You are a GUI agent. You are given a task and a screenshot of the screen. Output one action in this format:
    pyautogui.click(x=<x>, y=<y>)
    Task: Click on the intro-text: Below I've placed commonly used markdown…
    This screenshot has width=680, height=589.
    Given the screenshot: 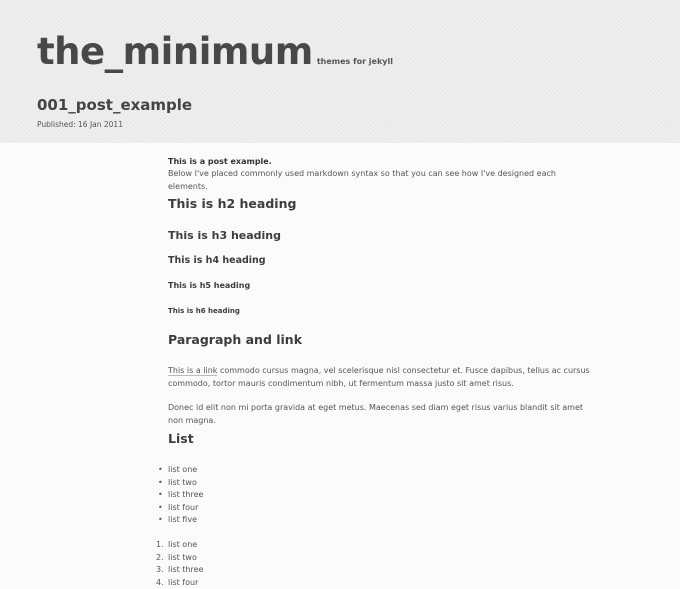 What is the action you would take?
    pyautogui.click(x=383, y=180)
    